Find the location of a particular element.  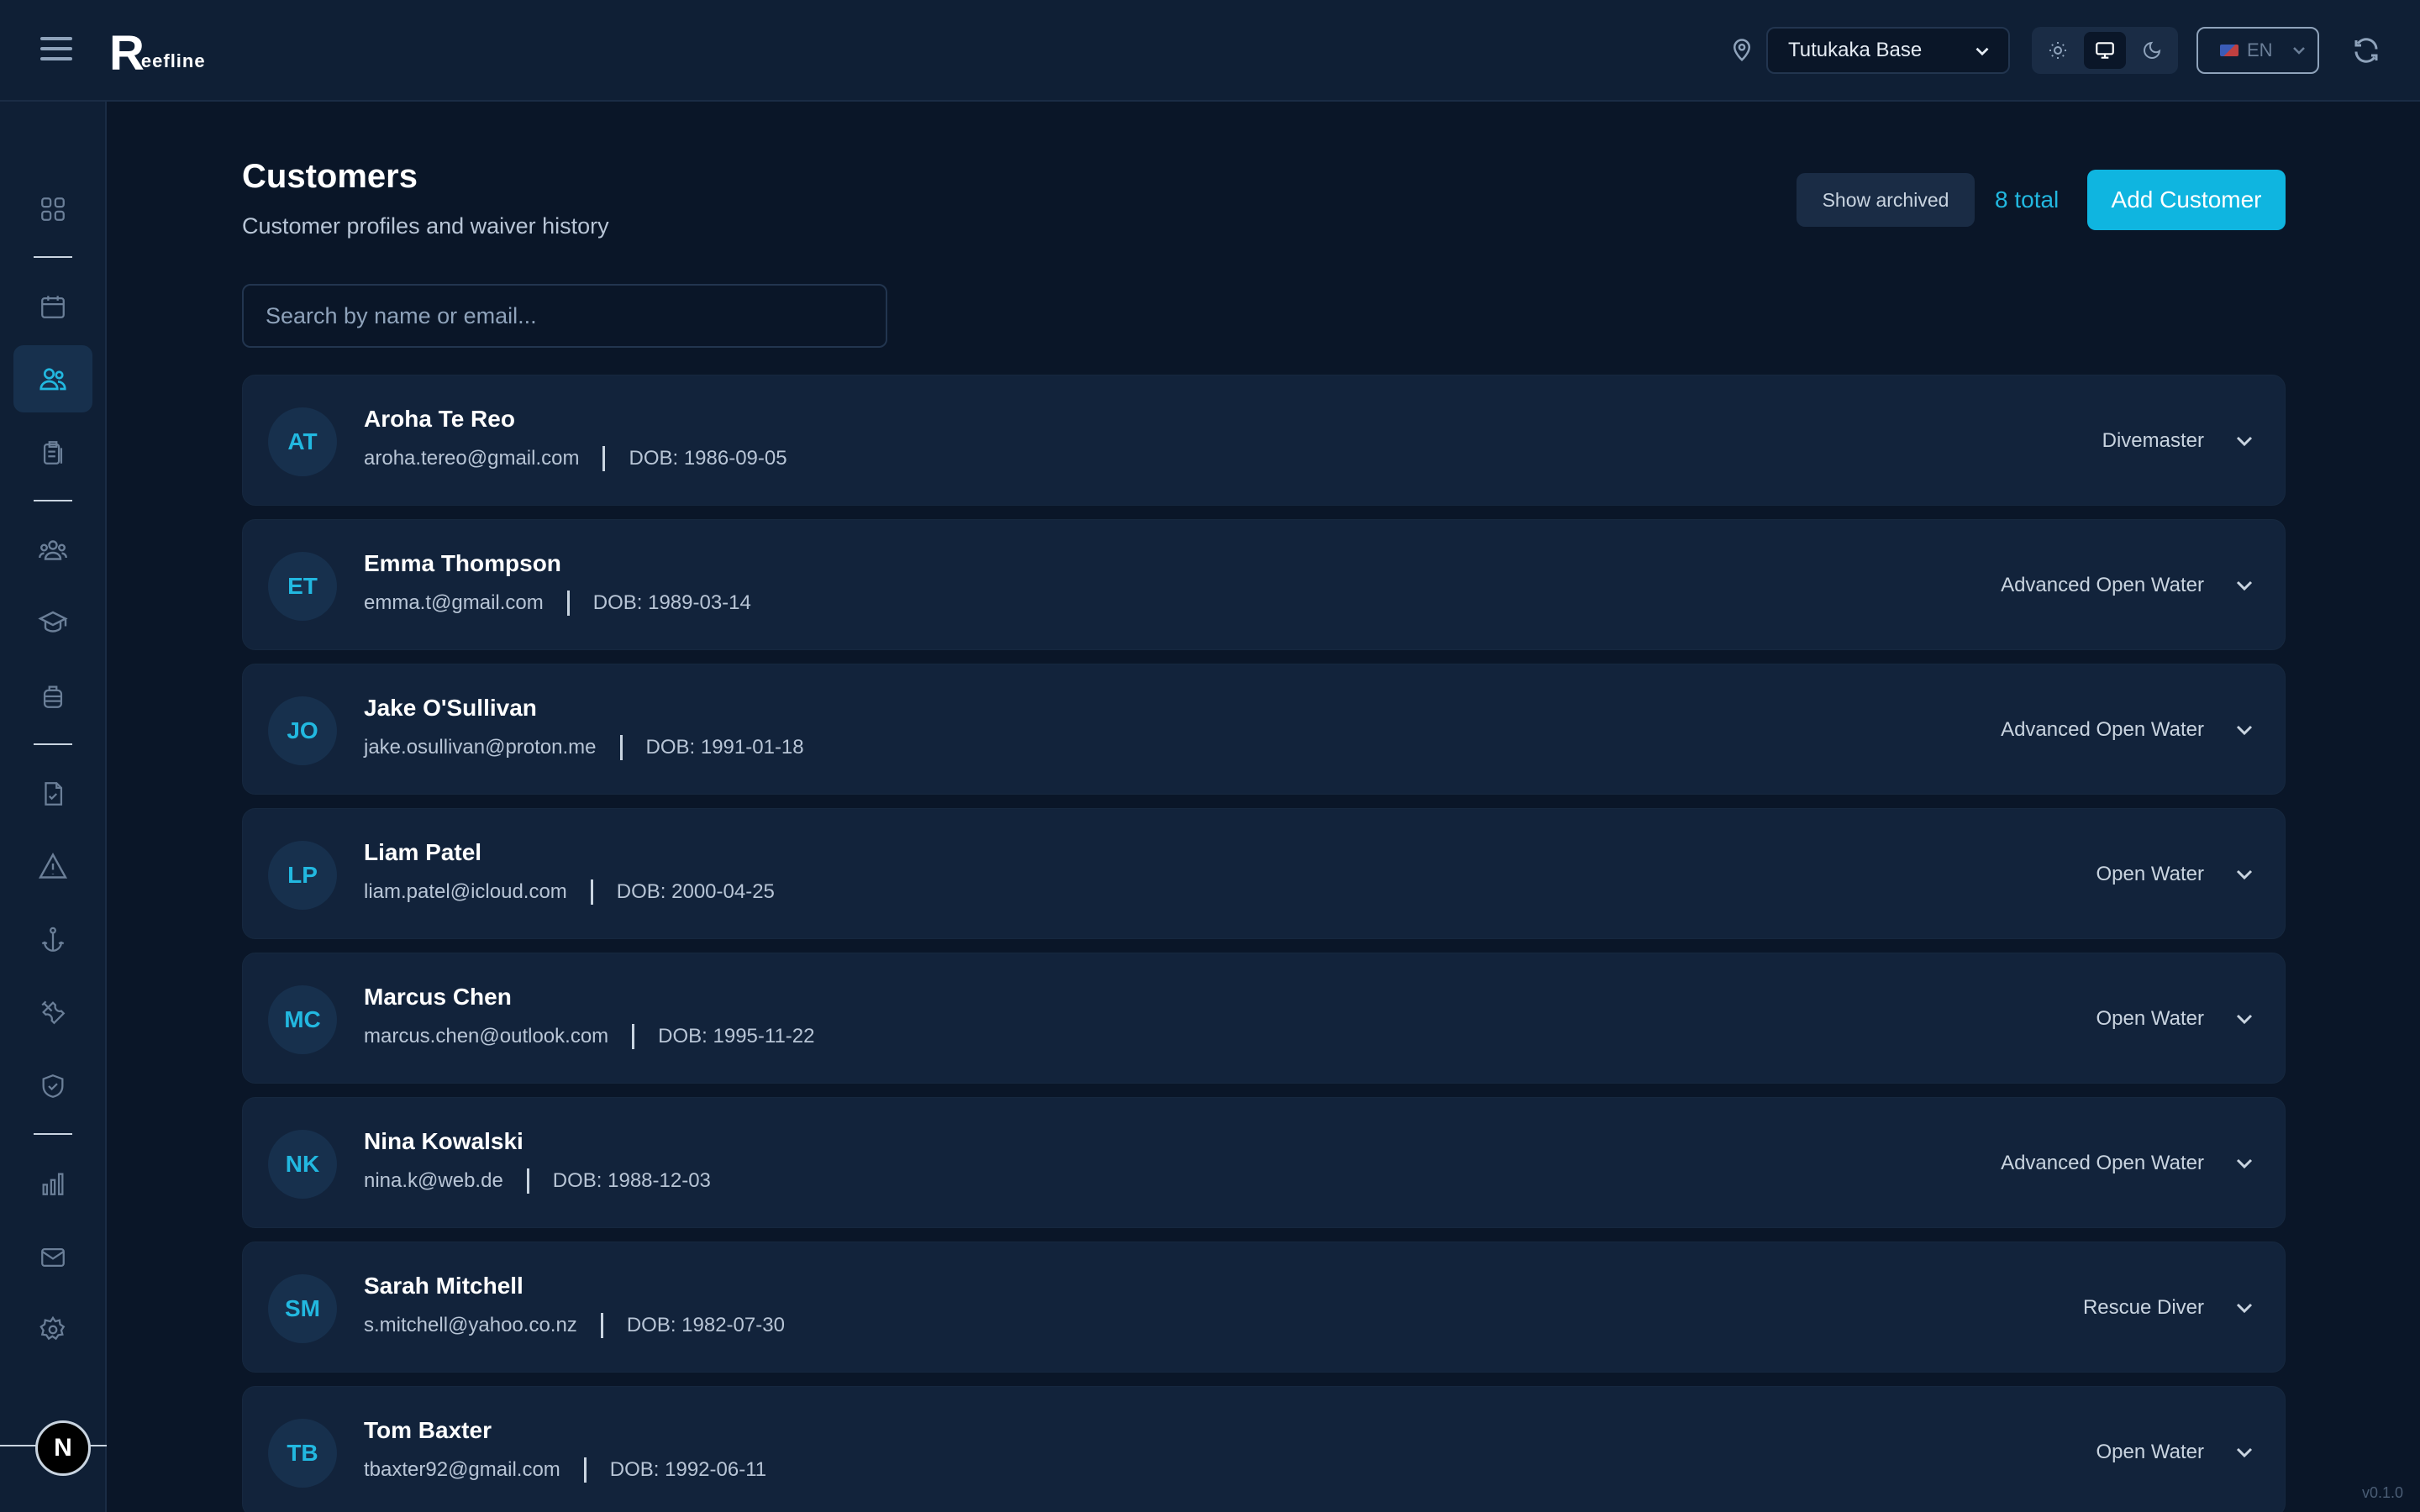

customer-avatar: LP is located at coordinates (302, 875).